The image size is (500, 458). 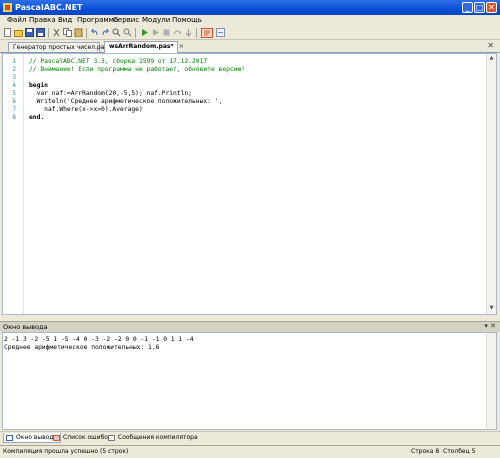 I want to click on output-window-icon, so click(x=9, y=438).